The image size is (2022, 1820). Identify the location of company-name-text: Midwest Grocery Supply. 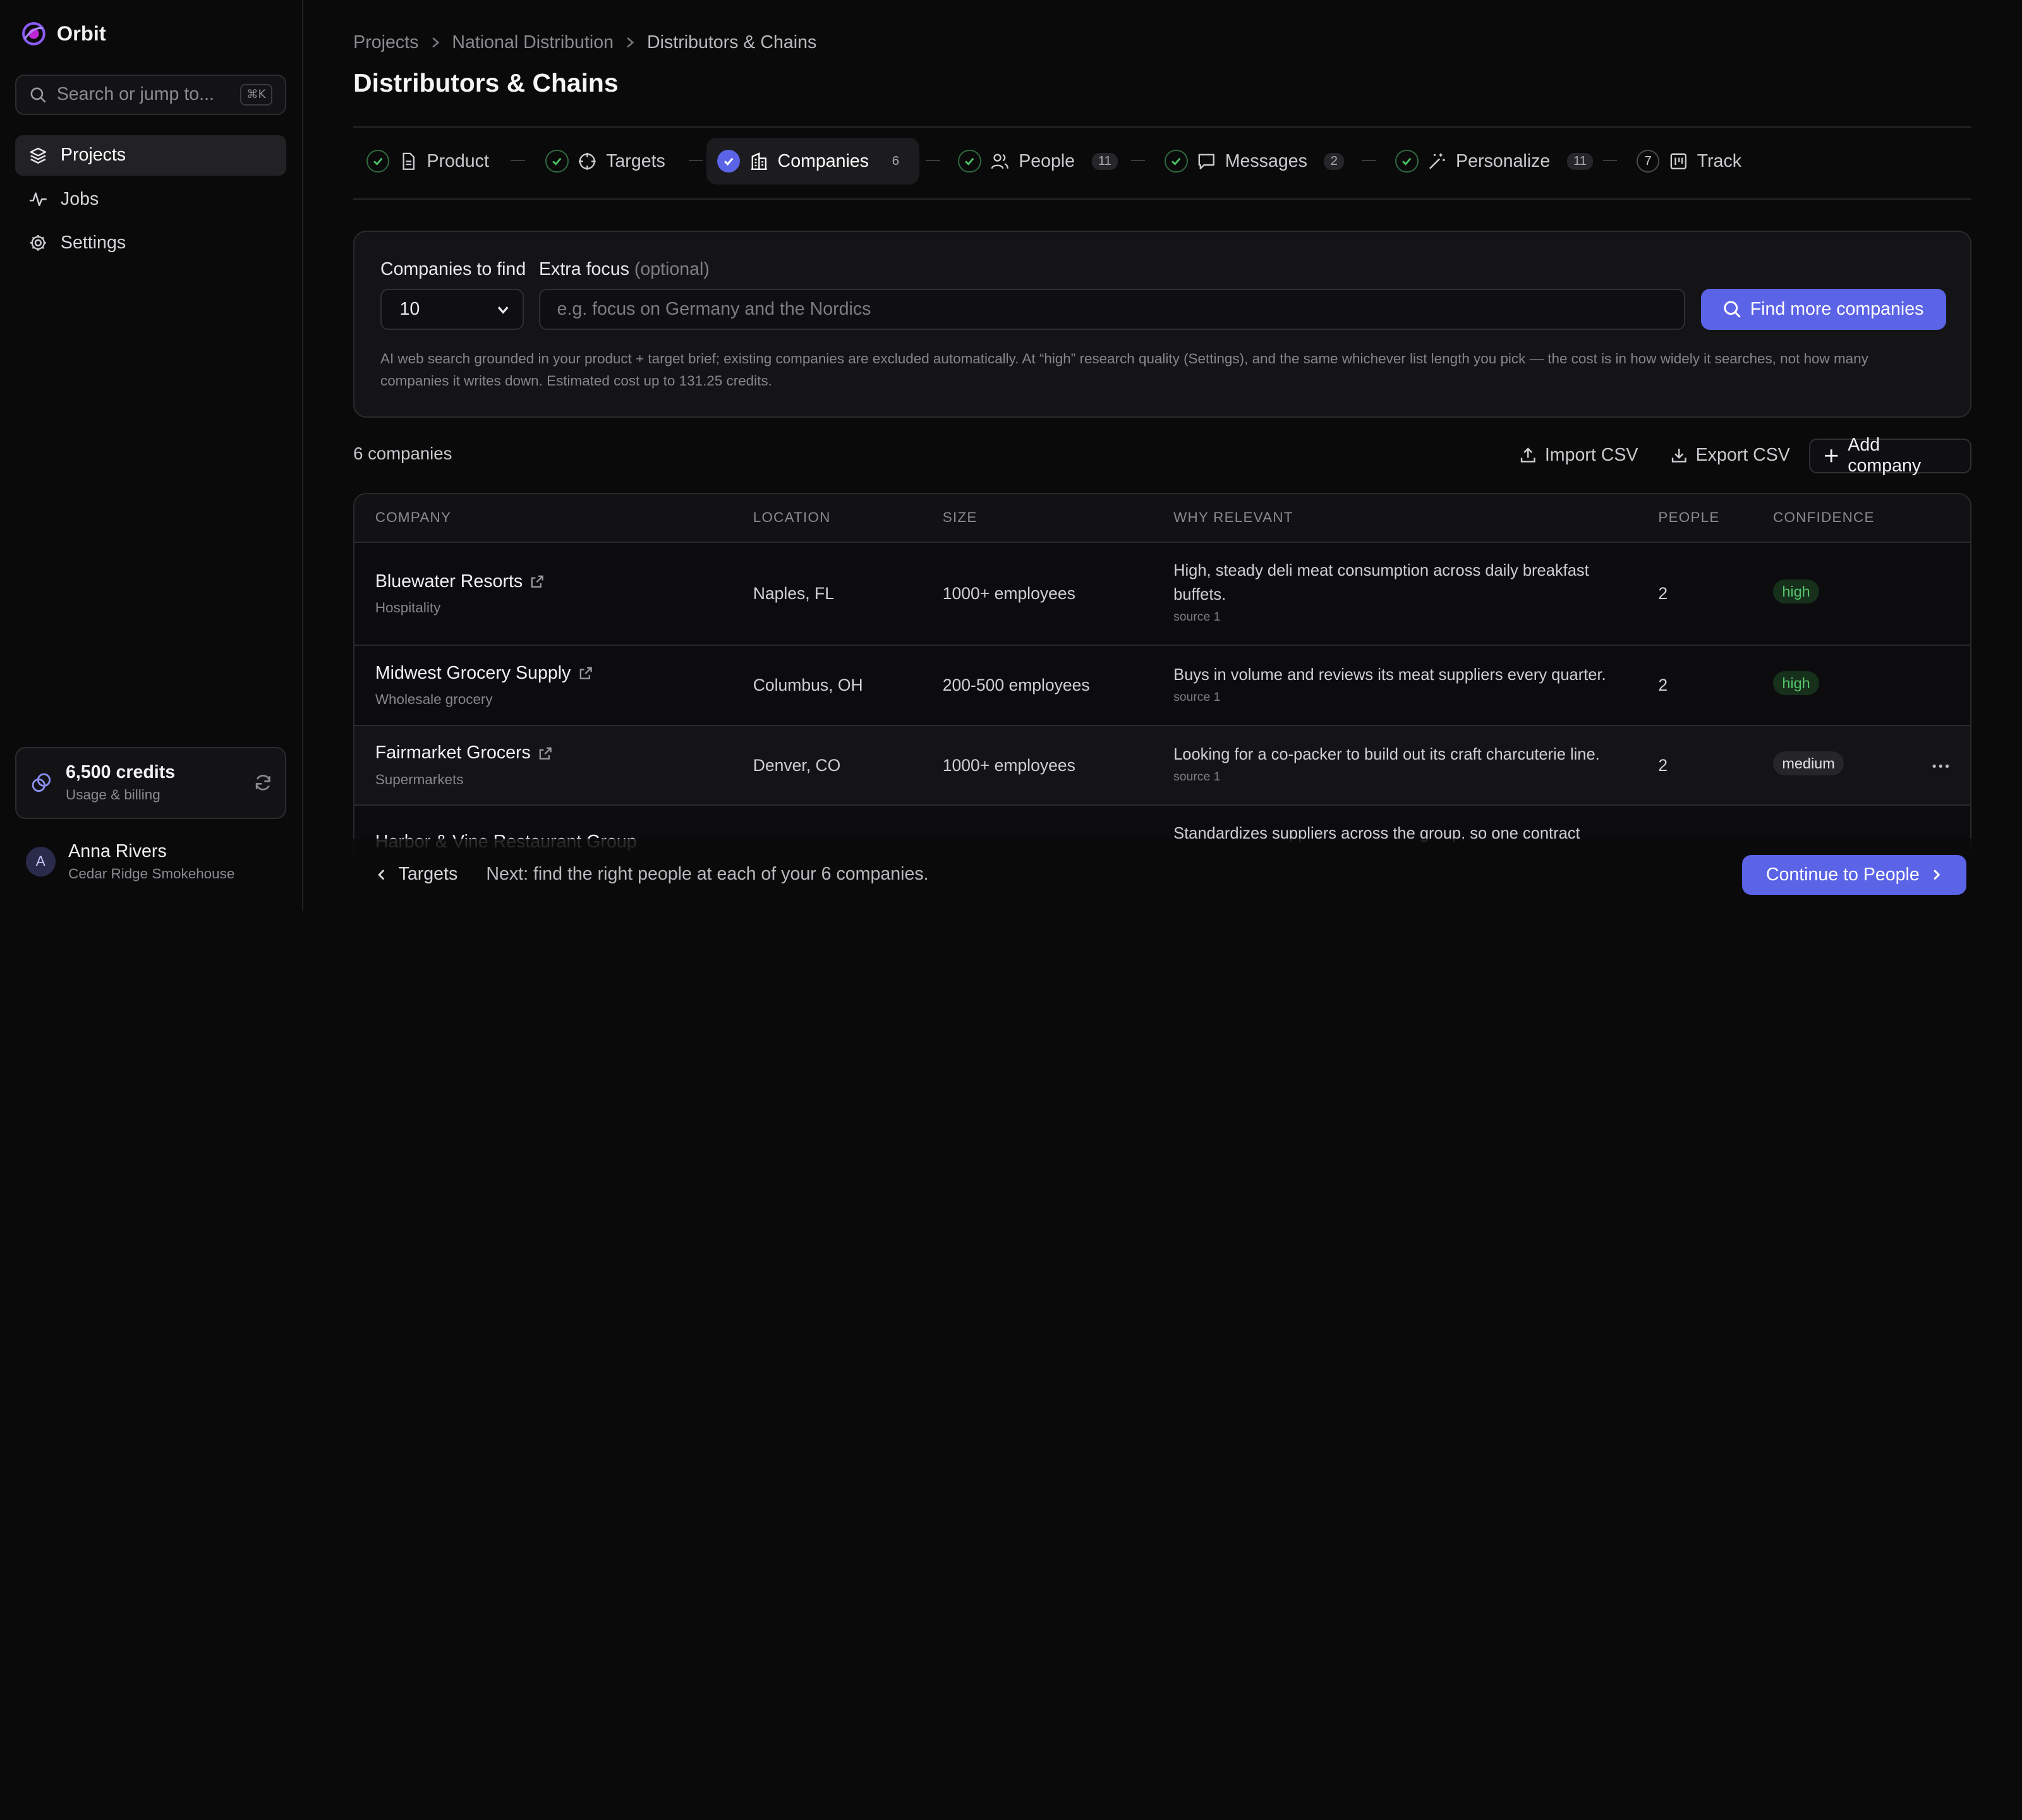
(473, 672).